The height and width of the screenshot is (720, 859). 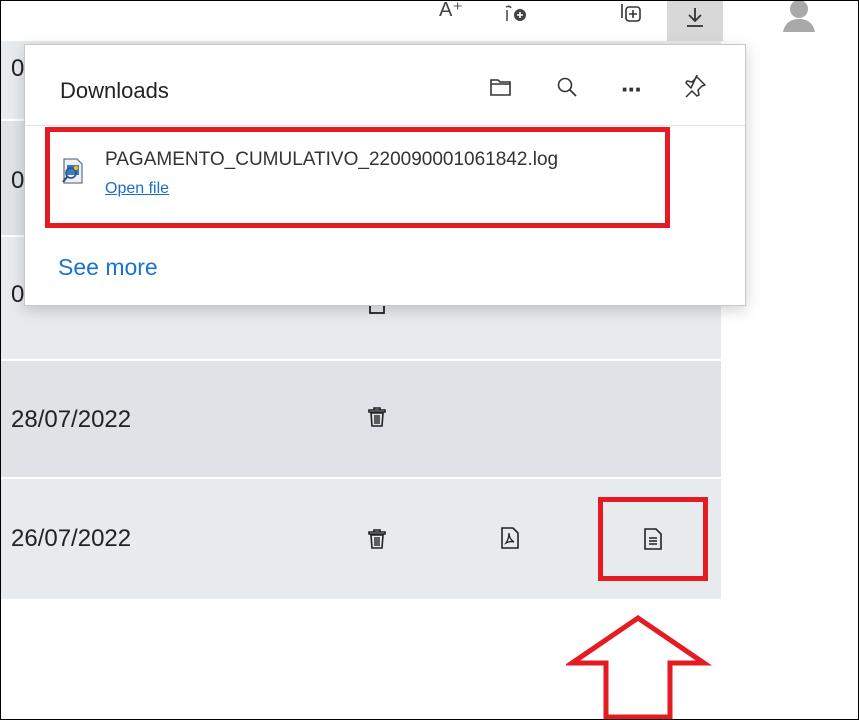 I want to click on browser-toolbar: A⁺, so click(x=429, y=21).